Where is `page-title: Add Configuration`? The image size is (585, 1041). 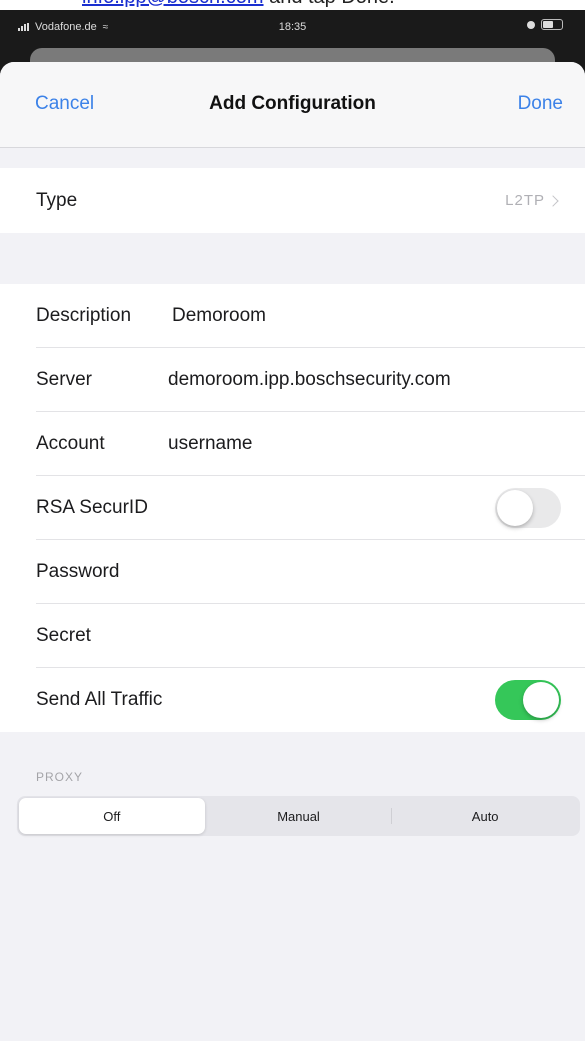
page-title: Add Configuration is located at coordinates (292, 103).